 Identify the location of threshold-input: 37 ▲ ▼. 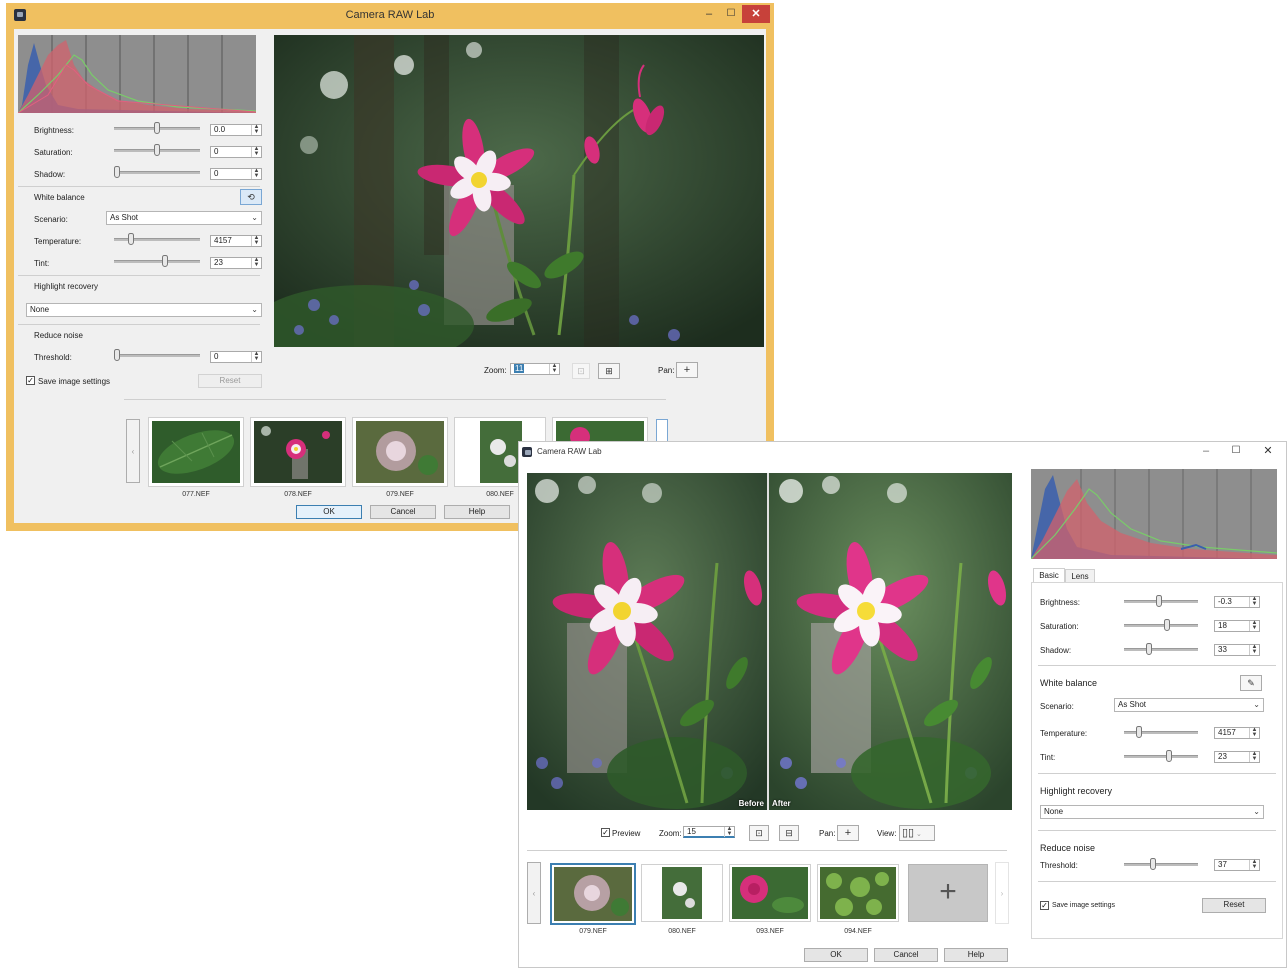
(1237, 865).